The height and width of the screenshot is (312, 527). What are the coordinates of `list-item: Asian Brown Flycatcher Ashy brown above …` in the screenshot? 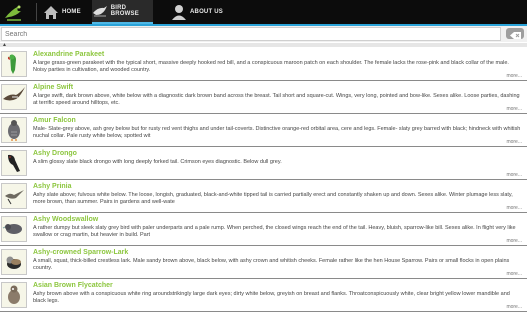 It's located at (263, 295).